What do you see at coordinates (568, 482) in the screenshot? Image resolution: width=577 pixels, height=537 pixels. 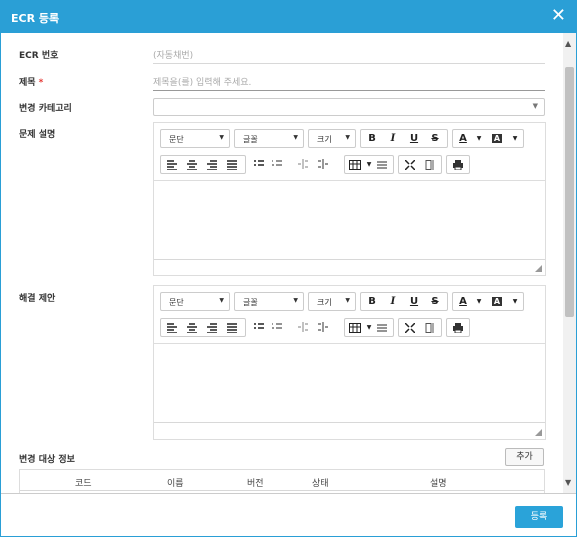 I see `scroll-down-icon: ▼` at bounding box center [568, 482].